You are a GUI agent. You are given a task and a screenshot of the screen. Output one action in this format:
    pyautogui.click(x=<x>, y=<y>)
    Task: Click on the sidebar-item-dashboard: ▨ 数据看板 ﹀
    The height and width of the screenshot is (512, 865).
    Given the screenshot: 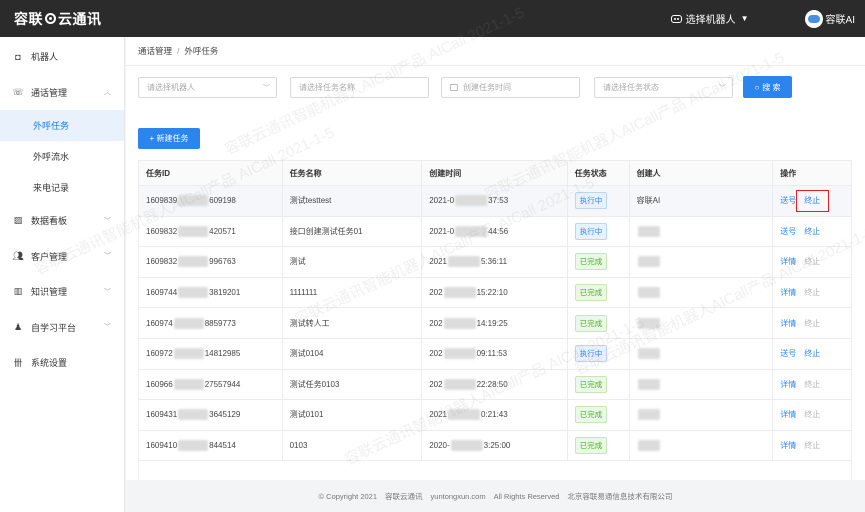 What is the action you would take?
    pyautogui.click(x=62, y=221)
    